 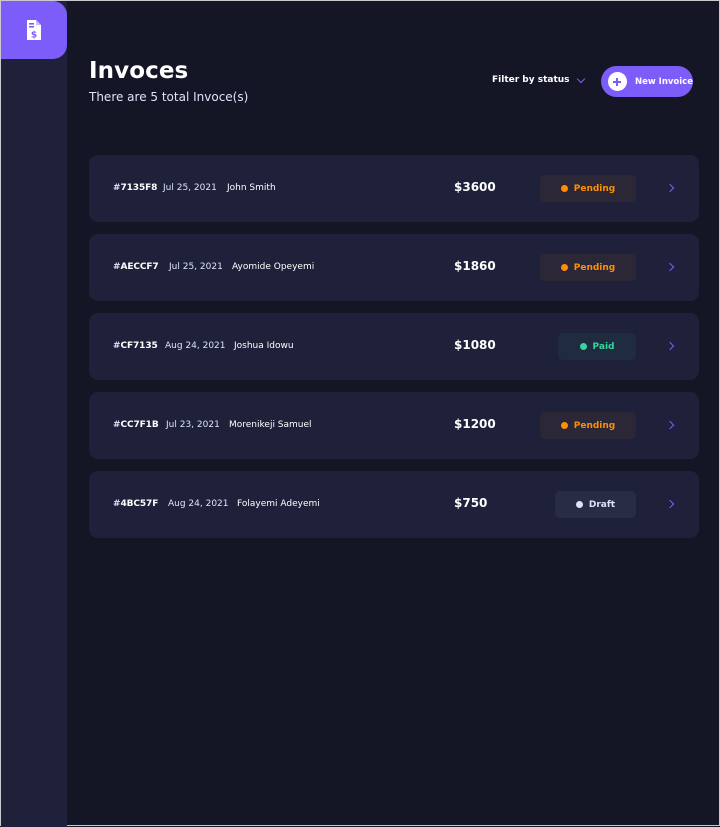 I want to click on invoice-client-name: Joshua Idowu, so click(x=264, y=346).